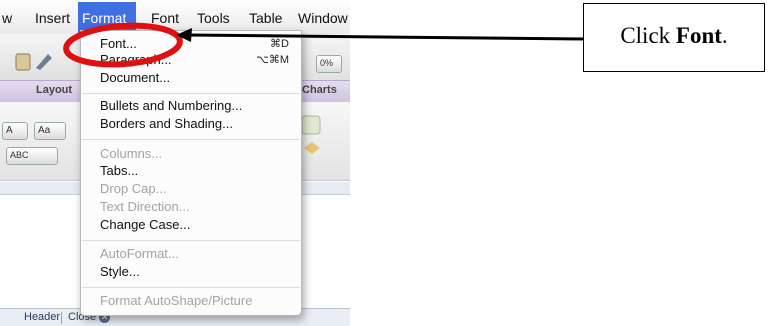 The width and height of the screenshot is (768, 326). Describe the element at coordinates (385, 37) in the screenshot. I see `pointer-arrow-line` at that location.